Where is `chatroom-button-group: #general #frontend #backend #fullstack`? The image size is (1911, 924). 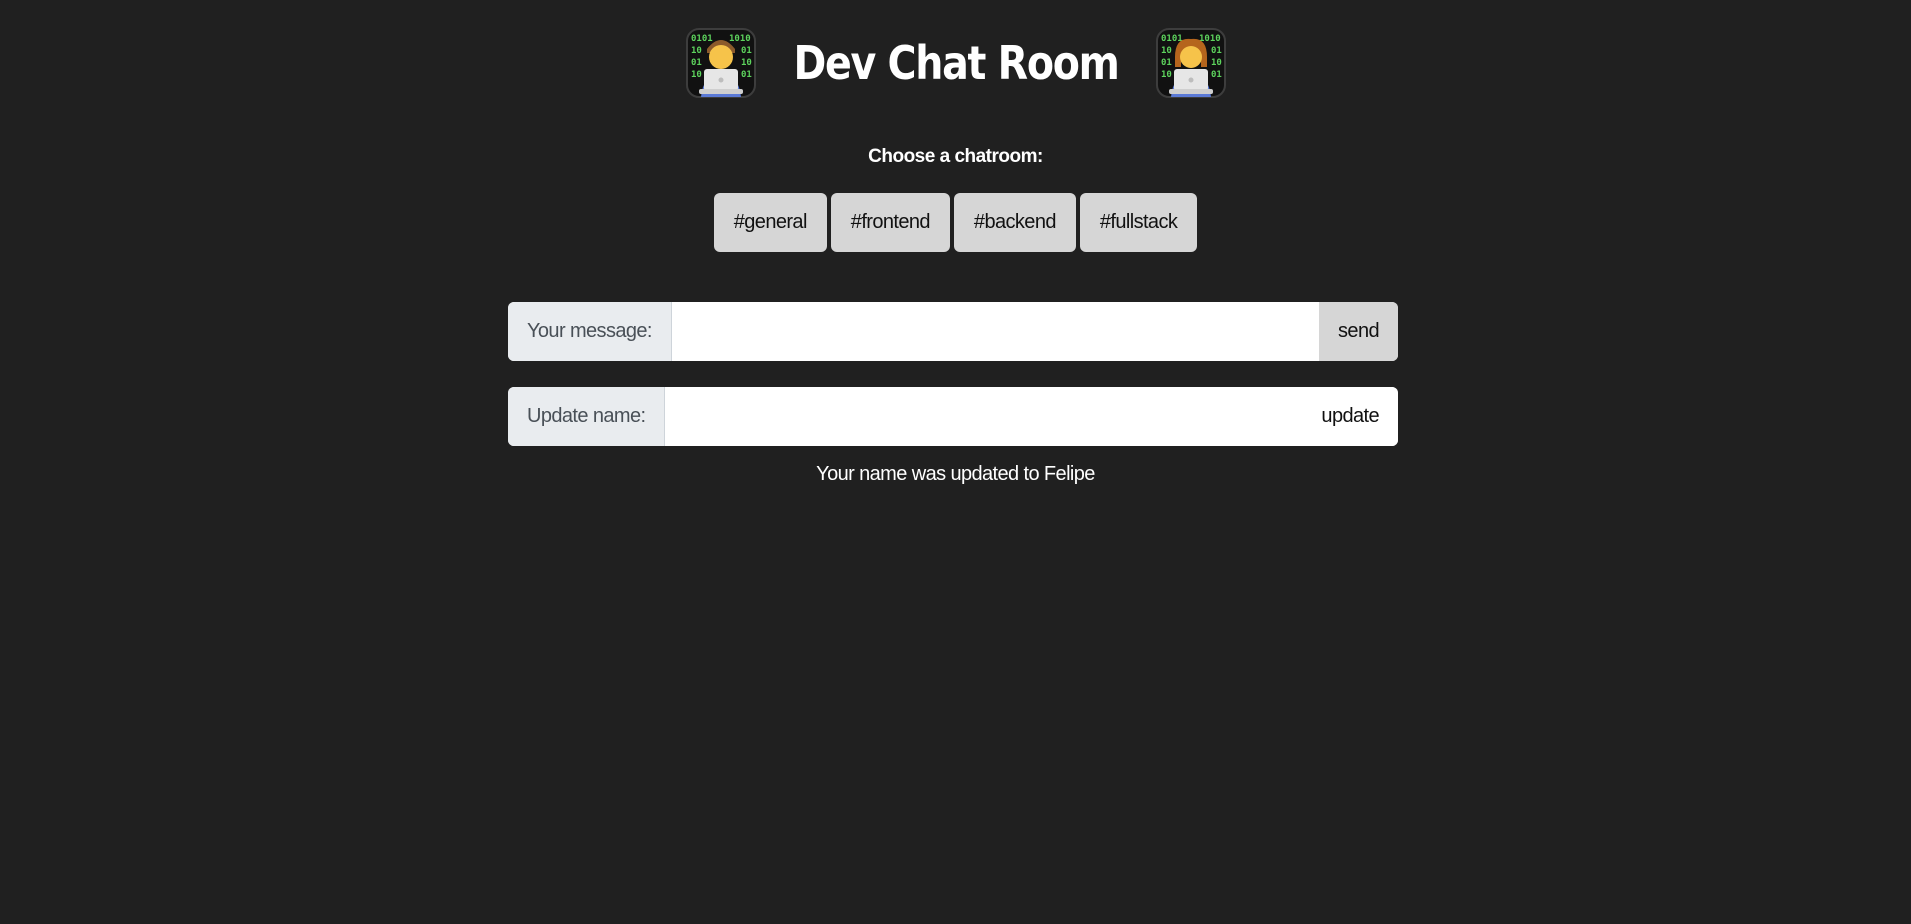 chatroom-button-group: #general #frontend #backend #fullstack is located at coordinates (955, 222).